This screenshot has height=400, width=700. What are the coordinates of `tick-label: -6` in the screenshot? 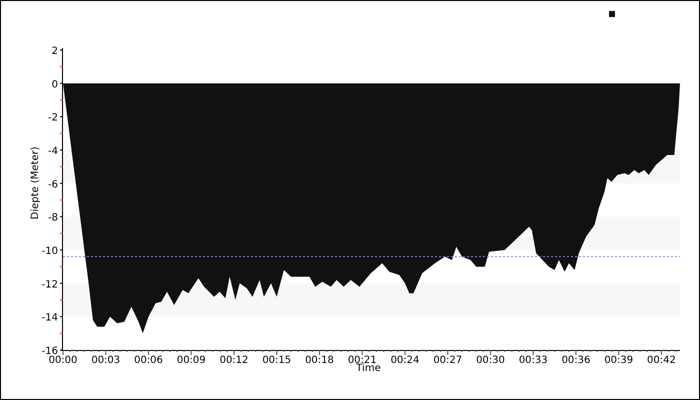 It's located at (53, 184).